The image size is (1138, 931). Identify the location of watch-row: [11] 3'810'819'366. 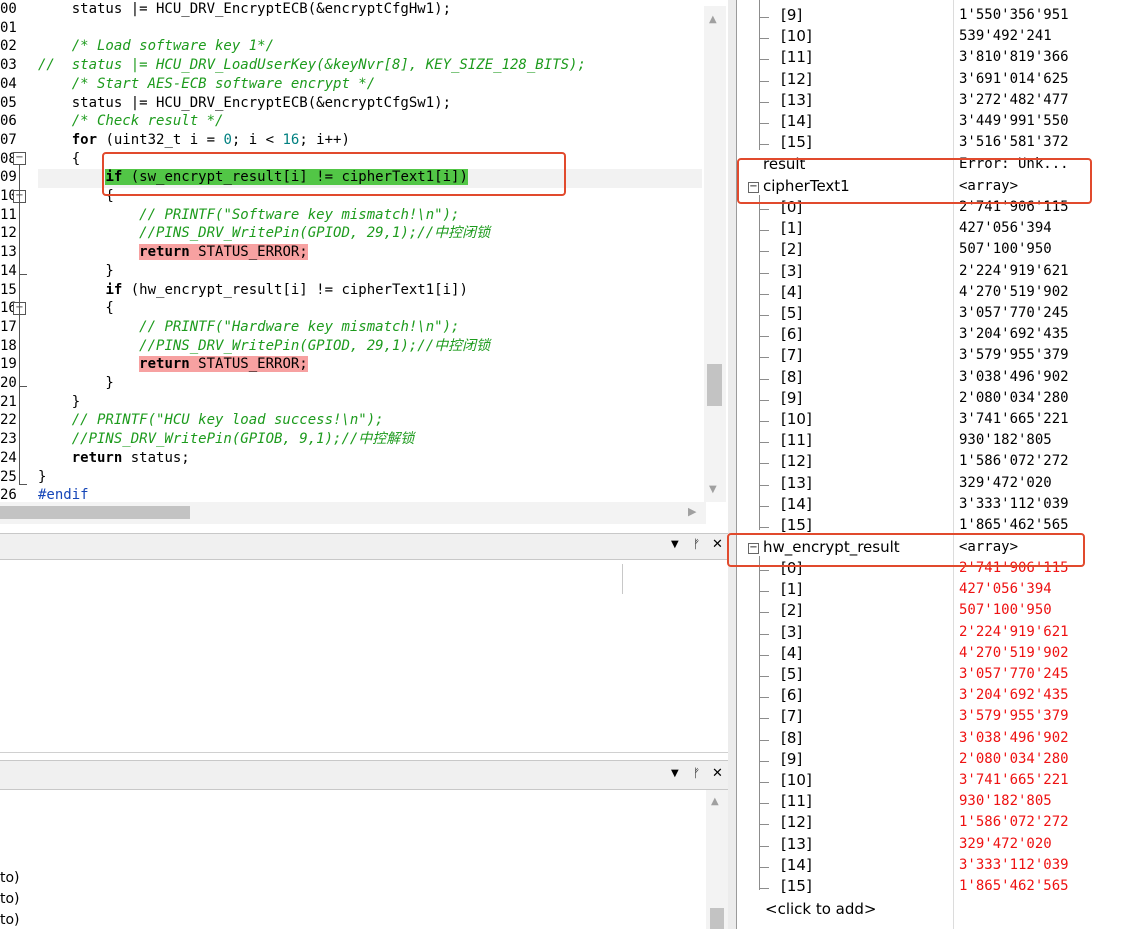
(937, 58).